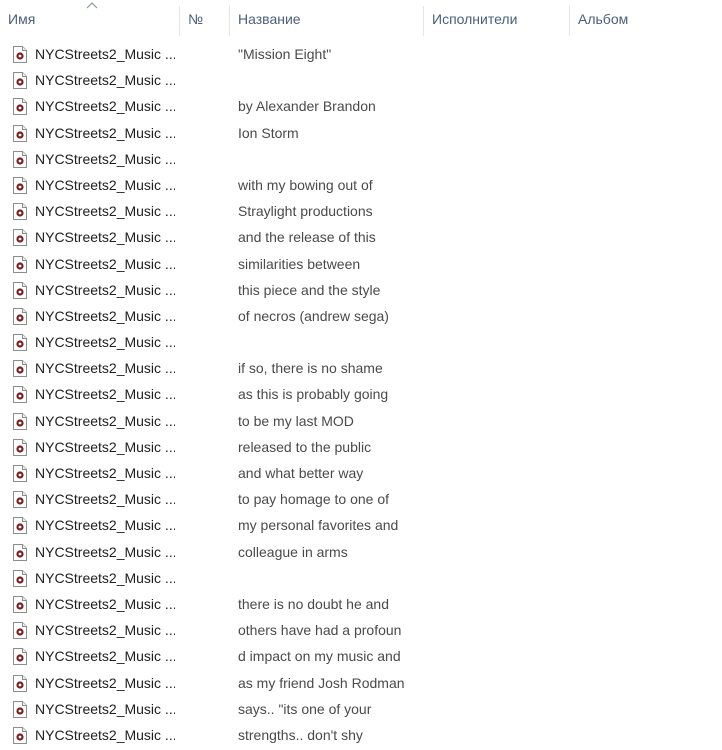  I want to click on file-title: by Alexander Brandon, so click(307, 106).